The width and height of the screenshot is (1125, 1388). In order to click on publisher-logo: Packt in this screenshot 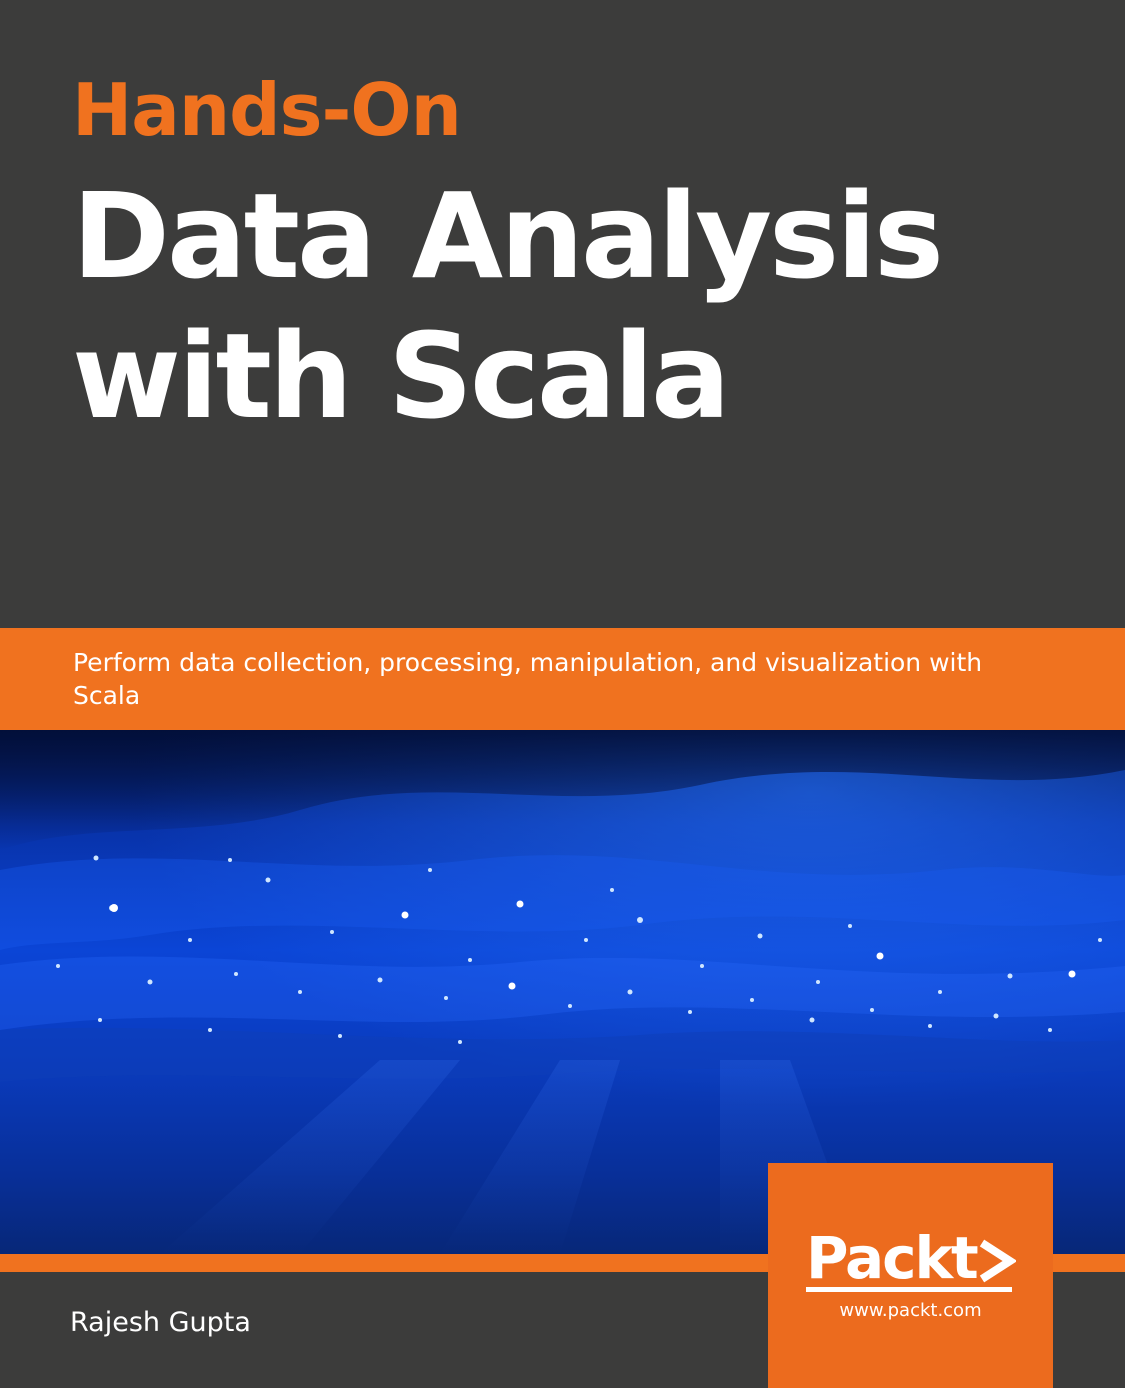, I will do `click(911, 1258)`.